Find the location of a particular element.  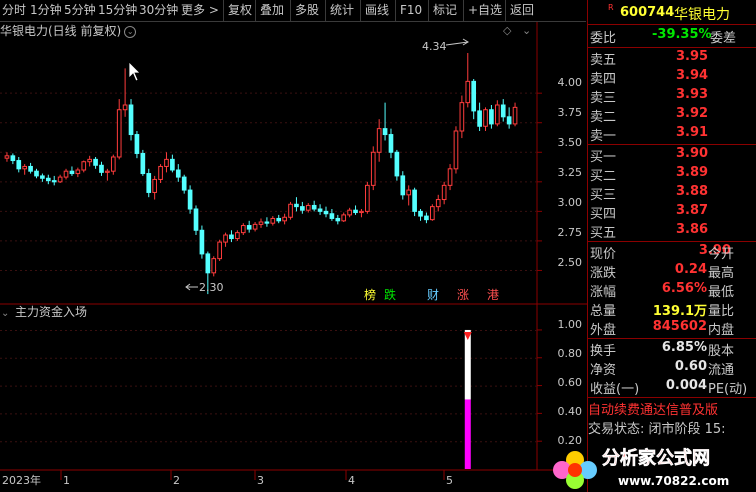

price-tick: 2.75 is located at coordinates (570, 232).